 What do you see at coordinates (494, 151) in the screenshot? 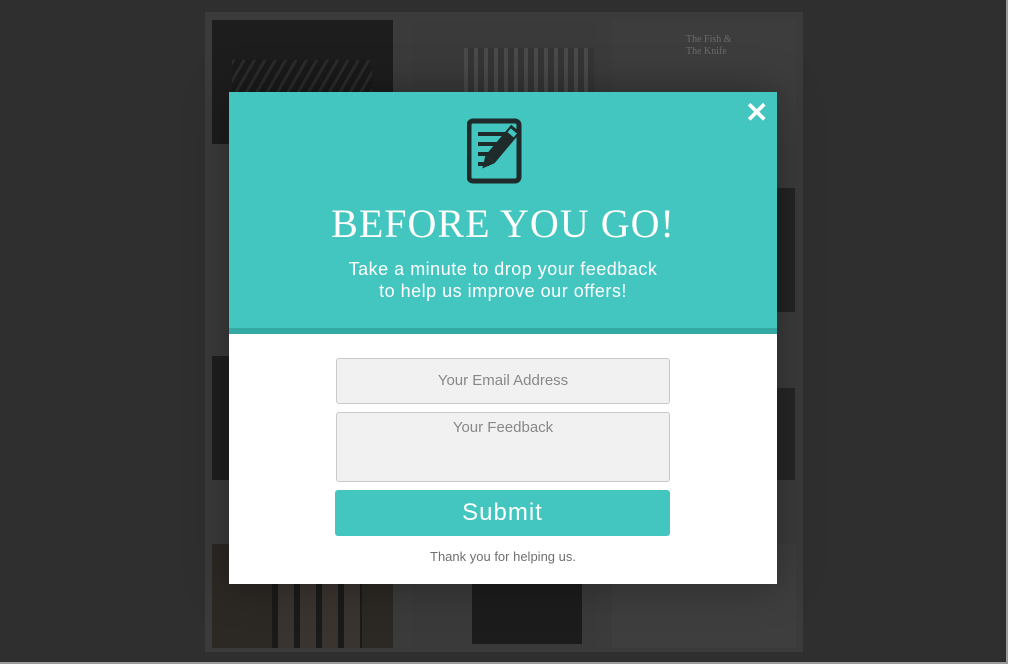
I see `edit-document-icon` at bounding box center [494, 151].